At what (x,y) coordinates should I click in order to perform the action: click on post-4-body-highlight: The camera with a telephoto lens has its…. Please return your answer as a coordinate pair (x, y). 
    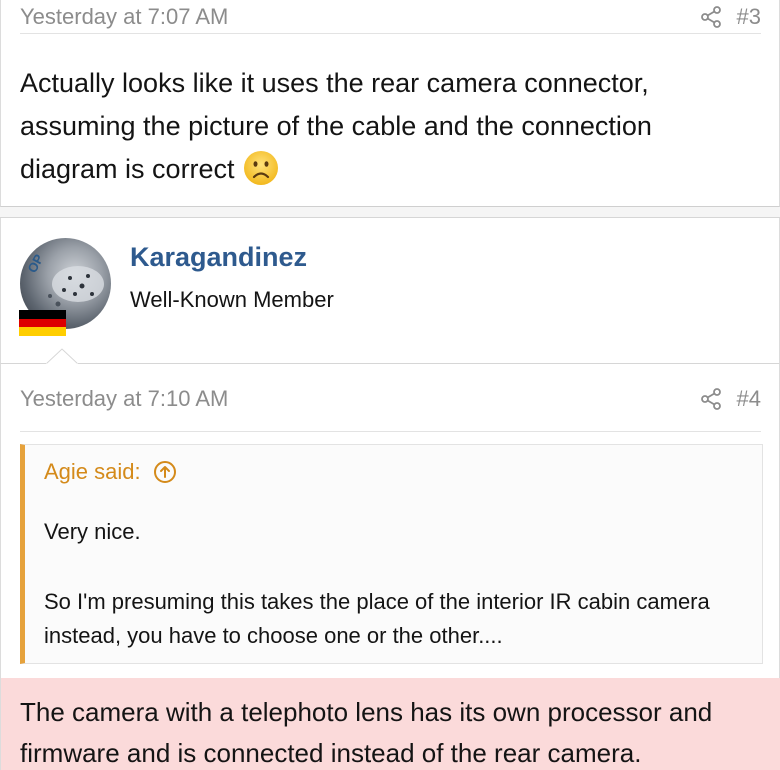
    Looking at the image, I should click on (390, 724).